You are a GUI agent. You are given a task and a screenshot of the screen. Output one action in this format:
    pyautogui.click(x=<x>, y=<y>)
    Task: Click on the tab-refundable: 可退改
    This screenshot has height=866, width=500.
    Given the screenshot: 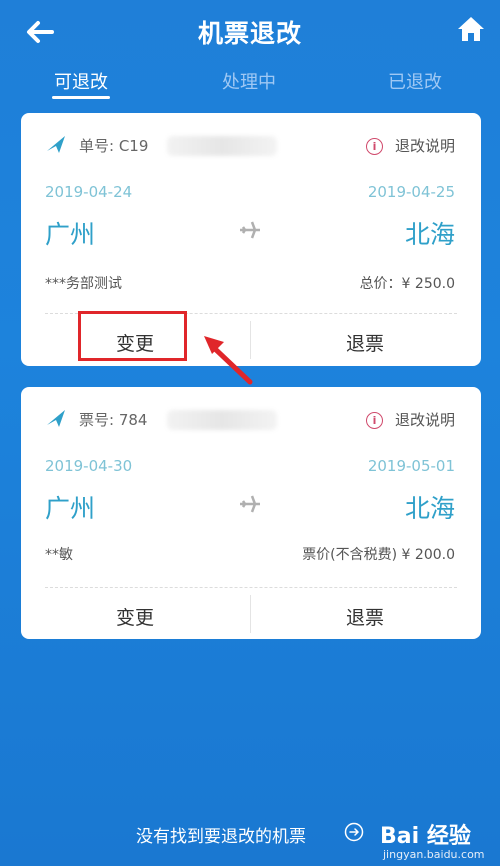 What is the action you would take?
    pyautogui.click(x=81, y=81)
    